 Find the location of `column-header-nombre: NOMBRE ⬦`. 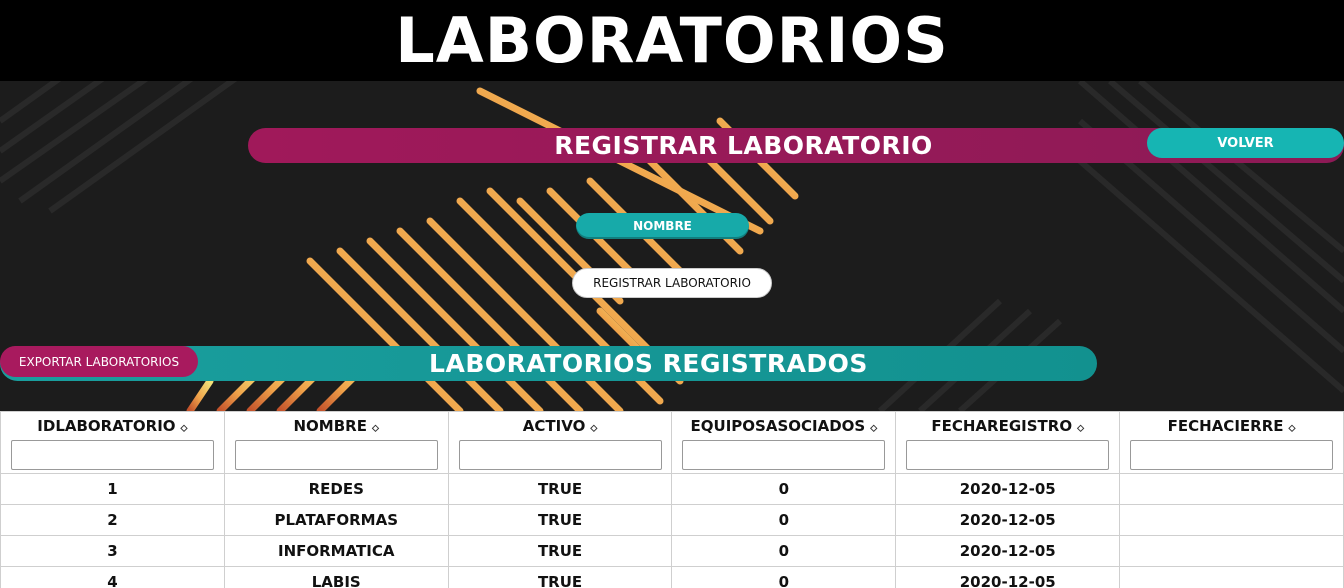

column-header-nombre: NOMBRE ⬦ is located at coordinates (336, 442).